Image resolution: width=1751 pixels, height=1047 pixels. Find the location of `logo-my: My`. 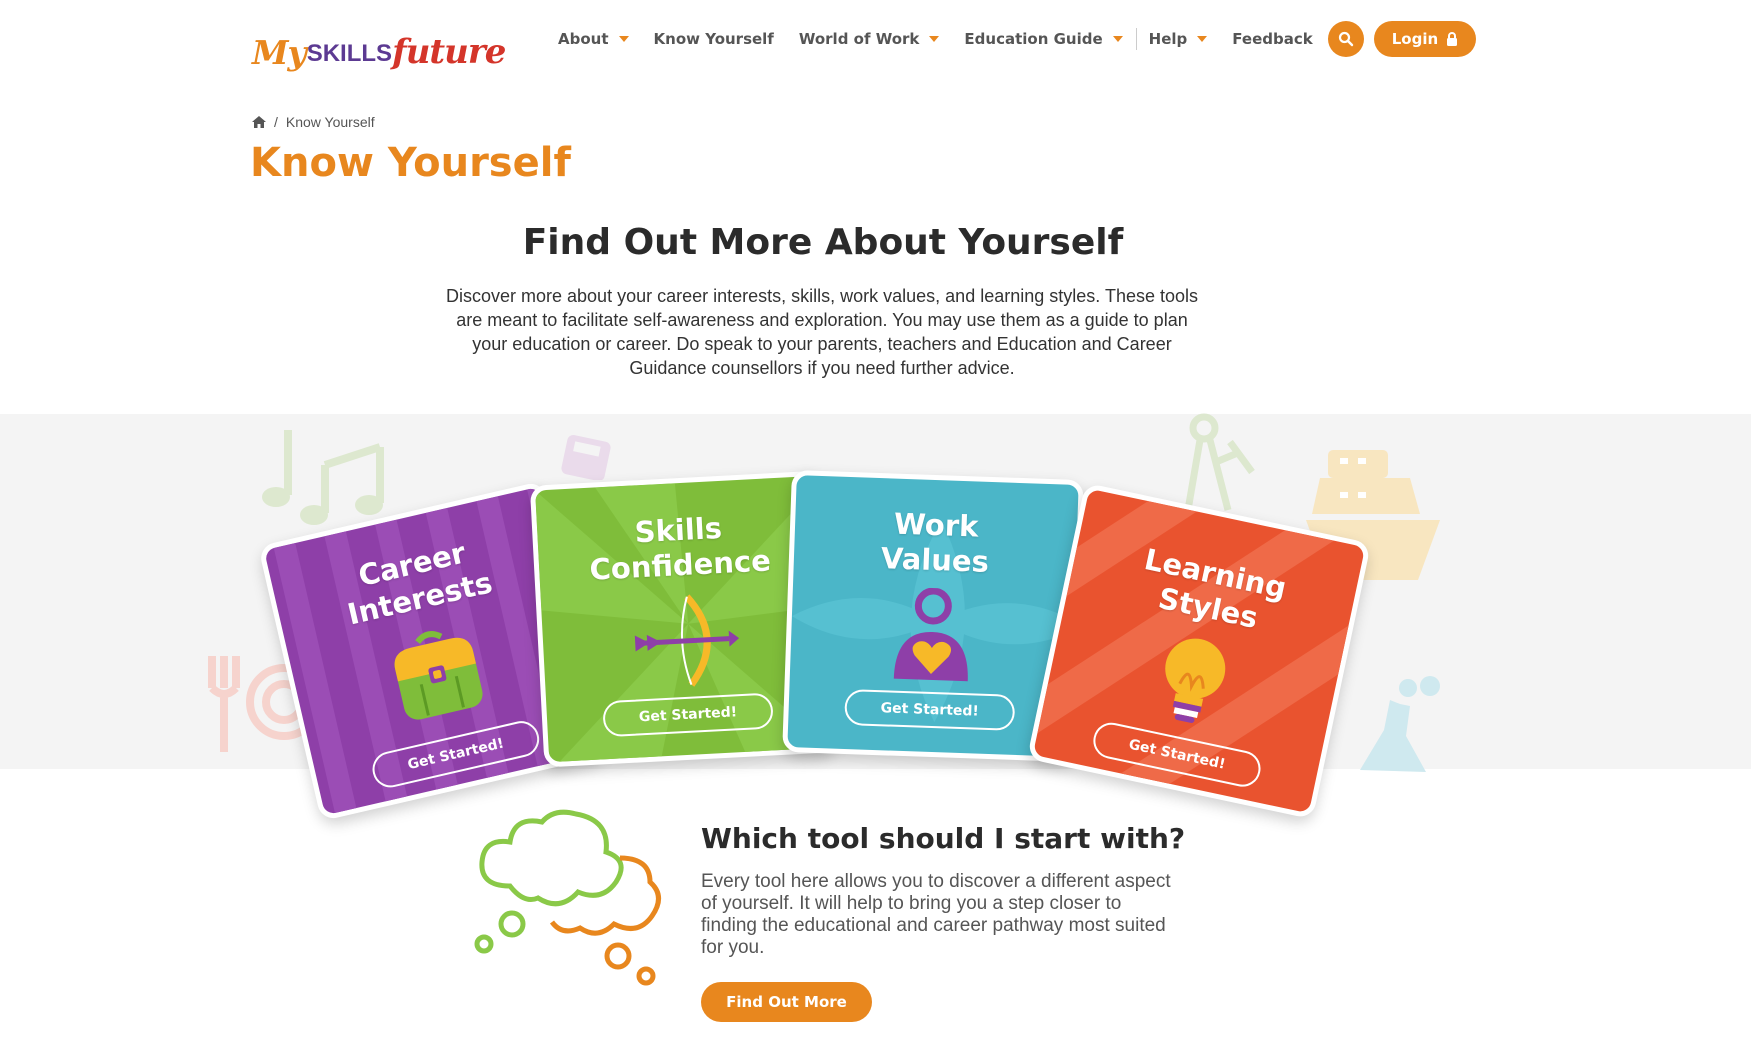

logo-my: My is located at coordinates (279, 52).